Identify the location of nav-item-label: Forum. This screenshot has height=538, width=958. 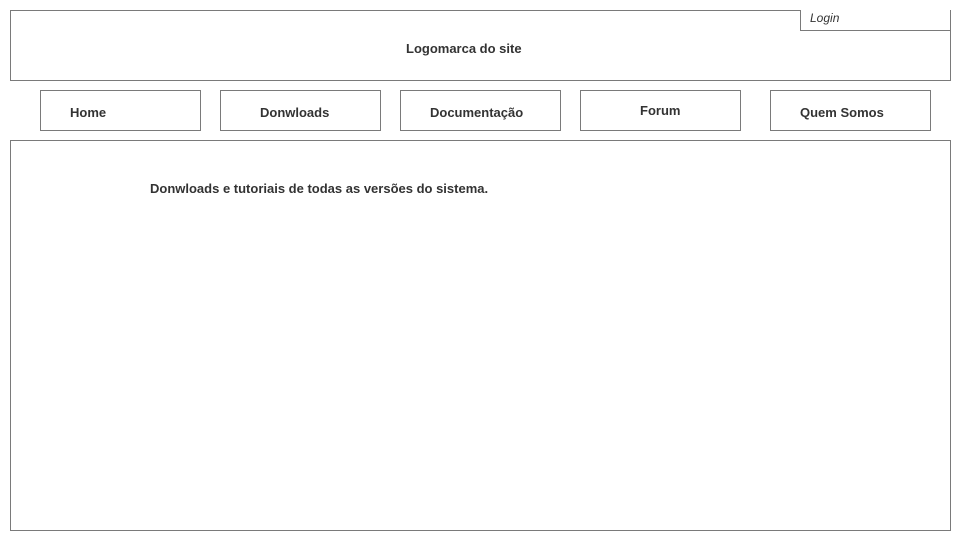
(660, 110).